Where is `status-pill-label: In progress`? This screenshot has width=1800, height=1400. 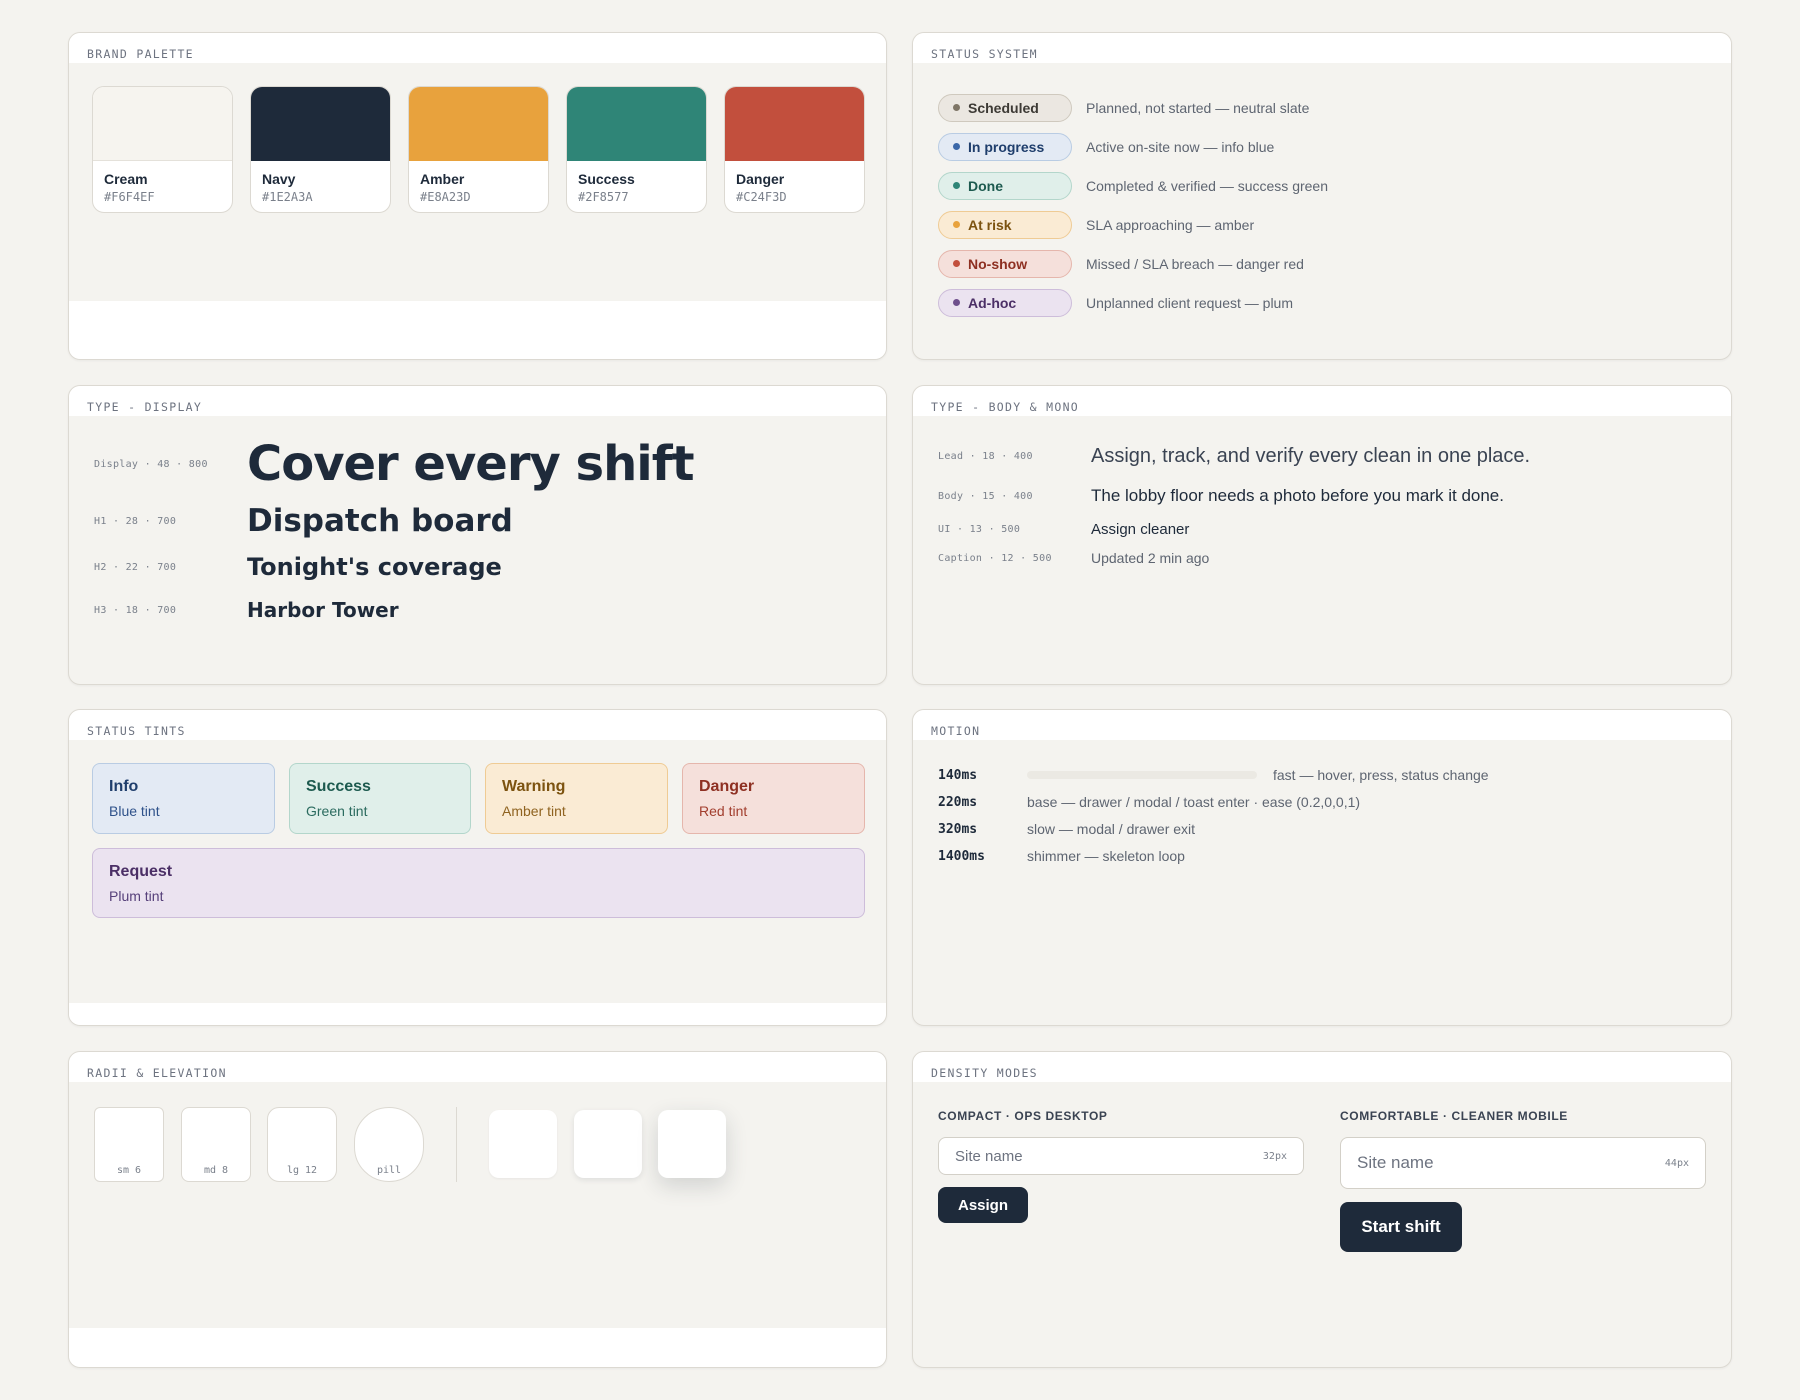
status-pill-label: In progress is located at coordinates (1006, 146).